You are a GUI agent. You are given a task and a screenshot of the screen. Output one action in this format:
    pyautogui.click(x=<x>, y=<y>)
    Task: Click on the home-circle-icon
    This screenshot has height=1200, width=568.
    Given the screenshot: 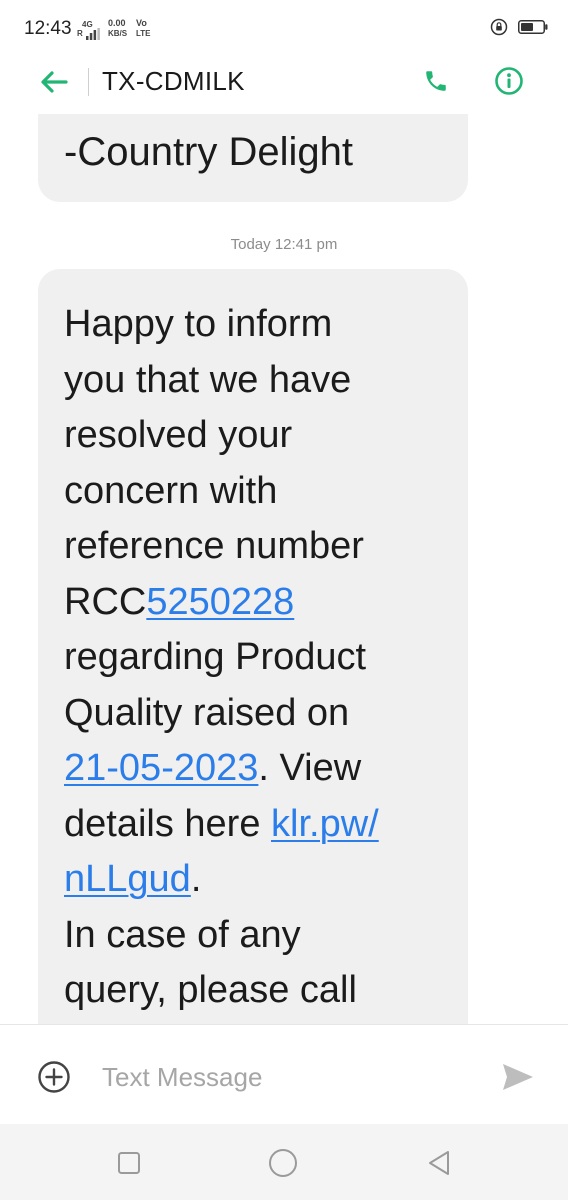 What is the action you would take?
    pyautogui.click(x=283, y=1163)
    